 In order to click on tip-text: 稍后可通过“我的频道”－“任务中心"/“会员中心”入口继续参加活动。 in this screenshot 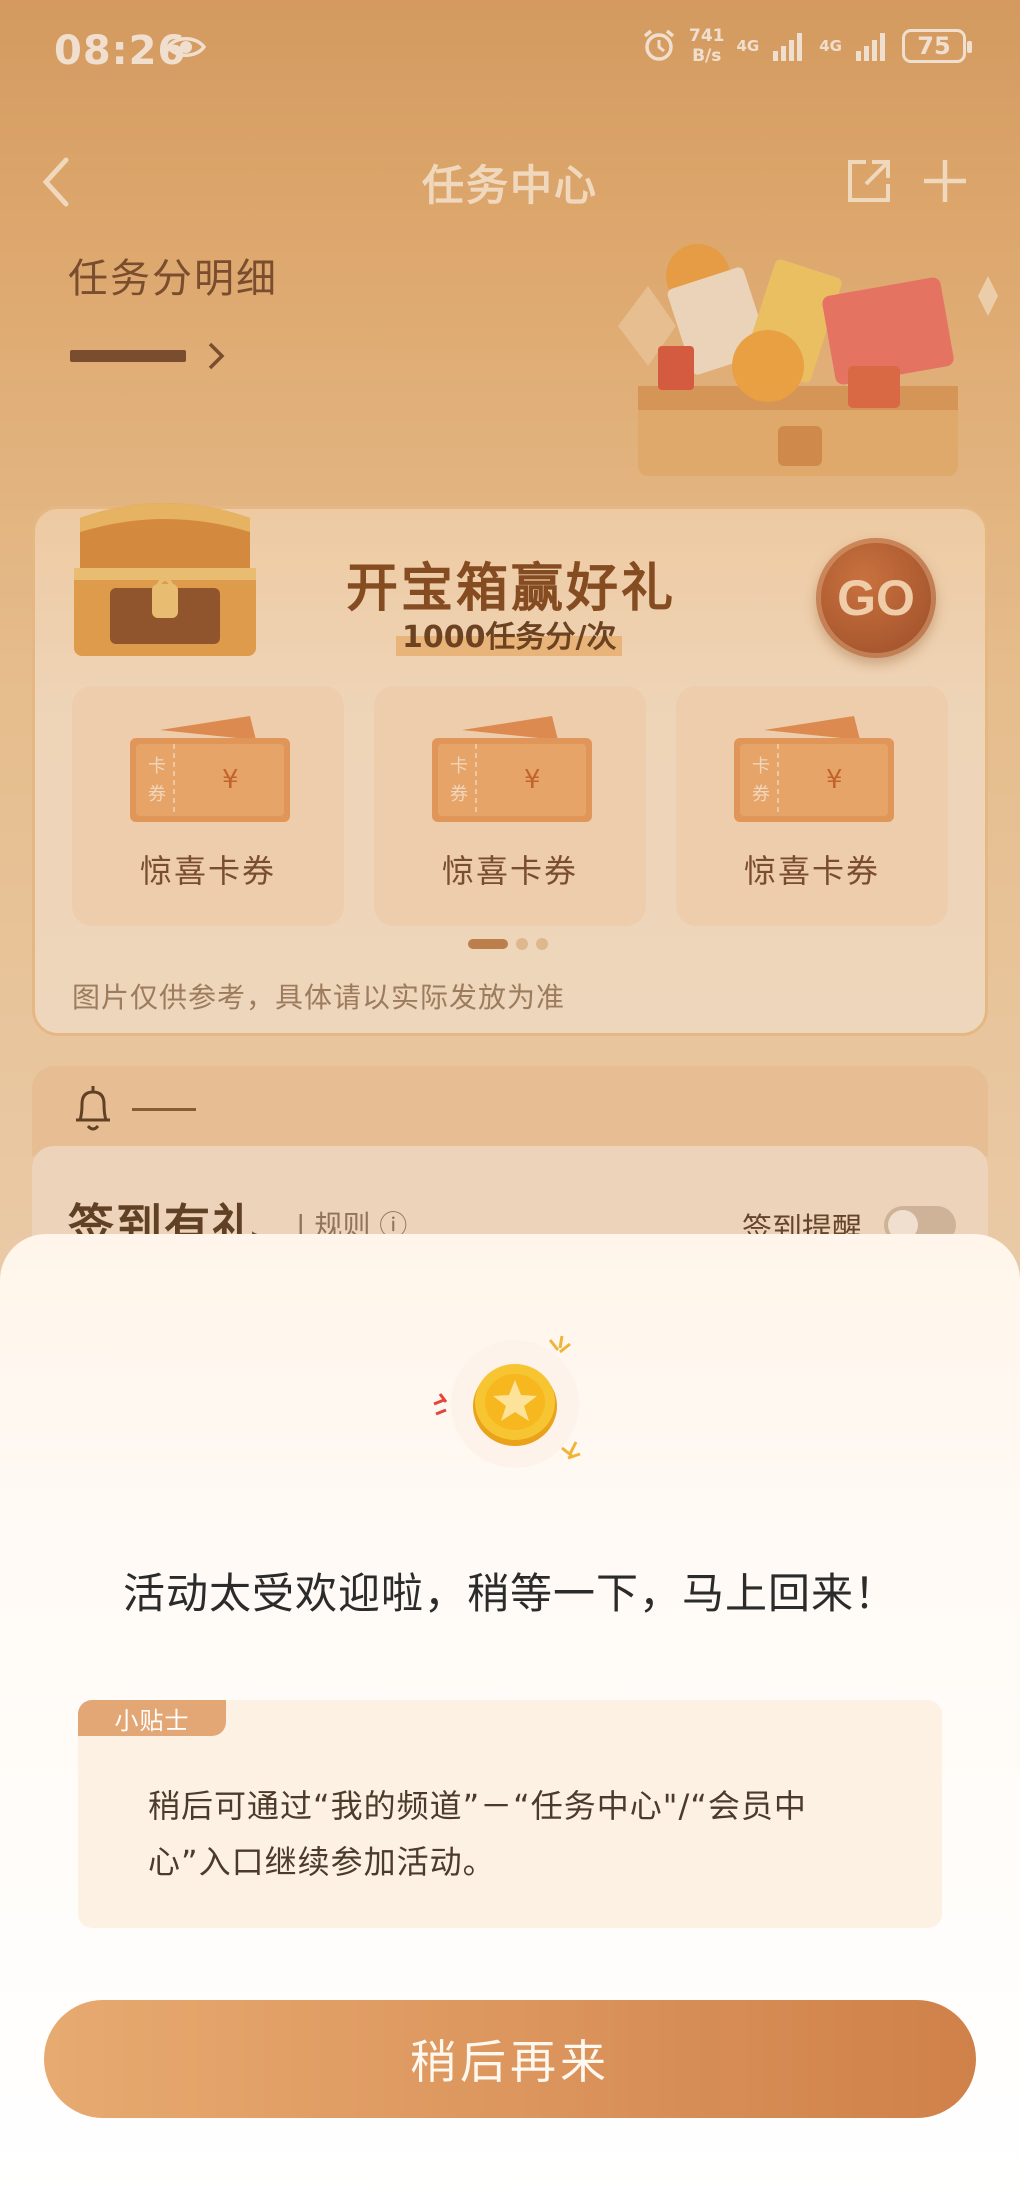, I will do `click(477, 1834)`.